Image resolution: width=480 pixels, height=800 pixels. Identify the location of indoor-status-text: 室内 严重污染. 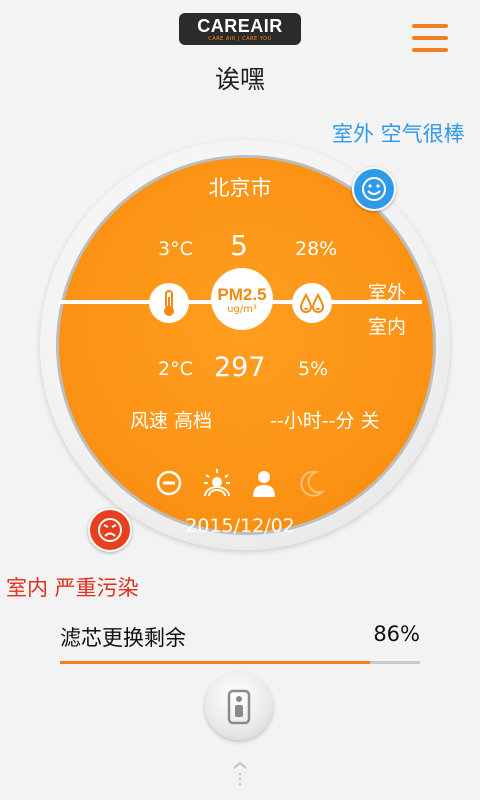
(72, 588).